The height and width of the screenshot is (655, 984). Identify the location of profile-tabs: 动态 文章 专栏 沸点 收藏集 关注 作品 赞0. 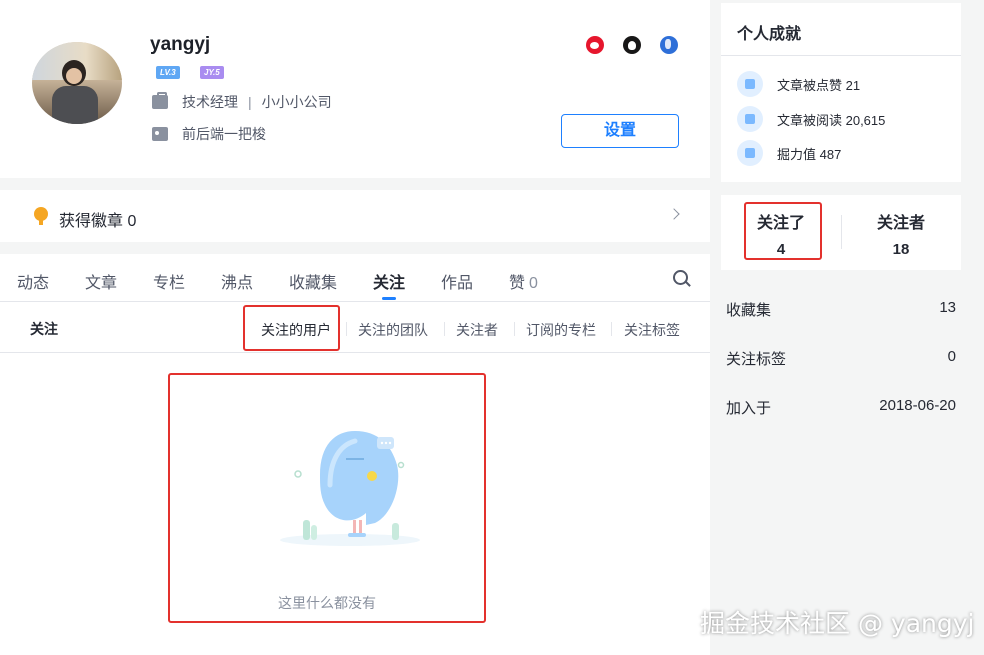
(355, 278).